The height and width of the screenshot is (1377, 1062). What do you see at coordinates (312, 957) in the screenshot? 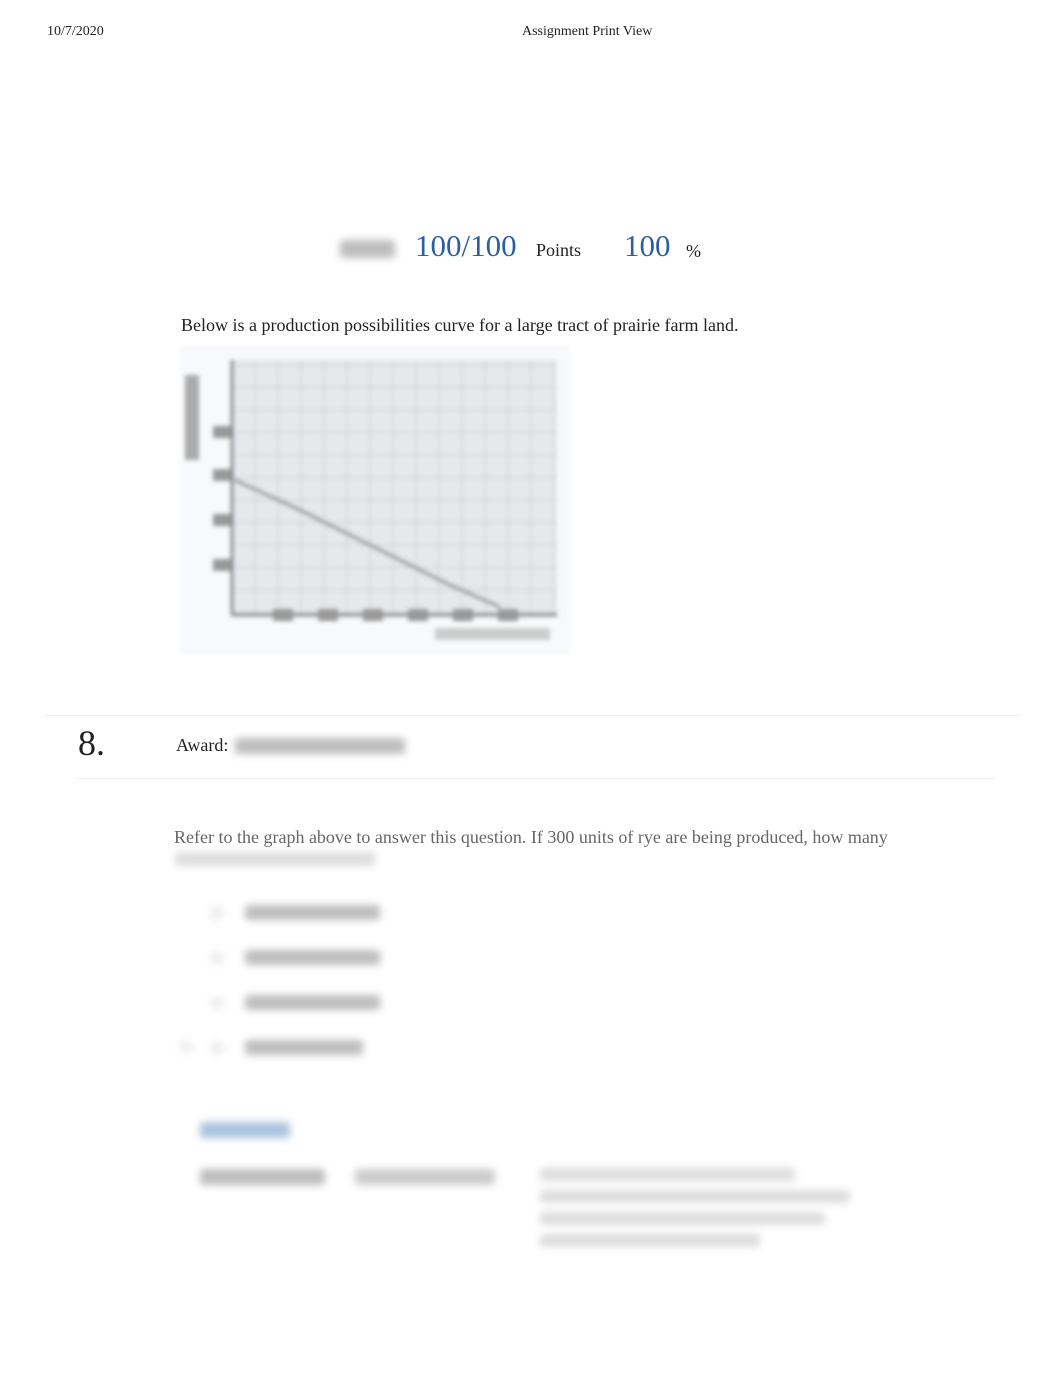
I see `option-2-blurred` at bounding box center [312, 957].